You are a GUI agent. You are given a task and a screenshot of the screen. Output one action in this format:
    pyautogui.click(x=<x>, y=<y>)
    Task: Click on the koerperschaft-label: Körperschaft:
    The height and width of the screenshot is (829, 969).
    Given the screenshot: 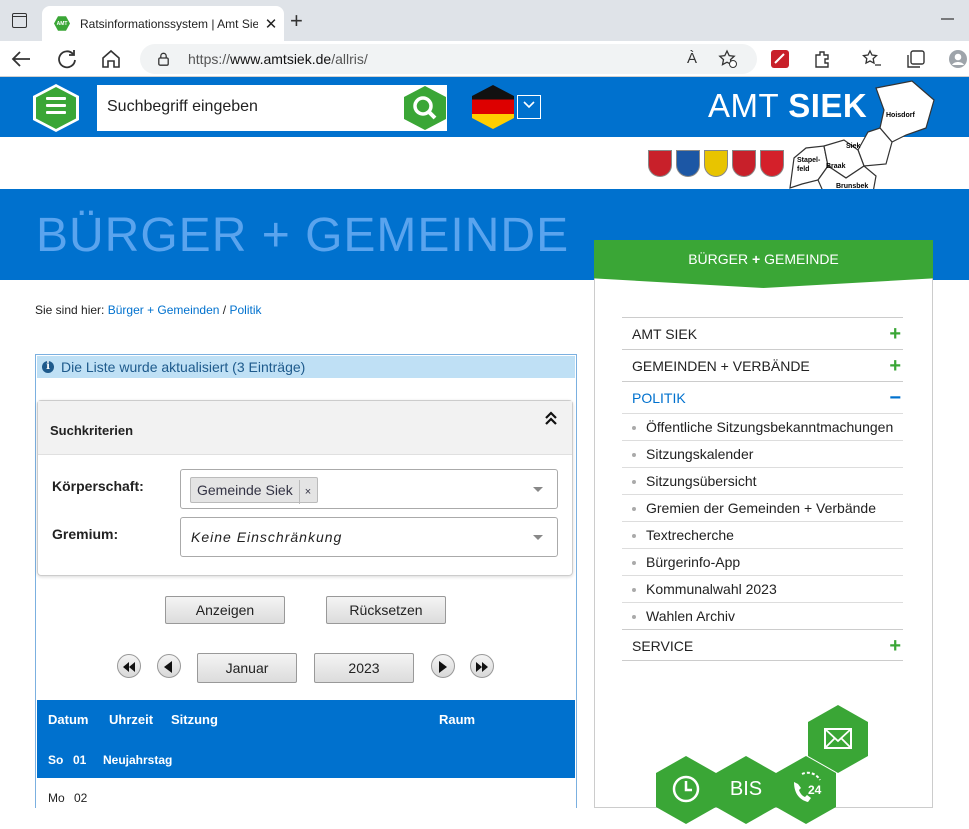 What is the action you would take?
    pyautogui.click(x=98, y=486)
    